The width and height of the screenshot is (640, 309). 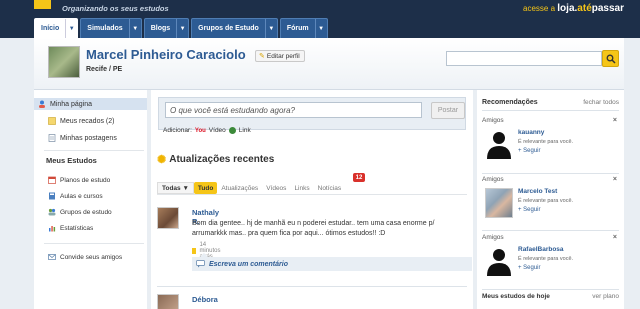 I want to click on group-icon, so click(x=52, y=212).